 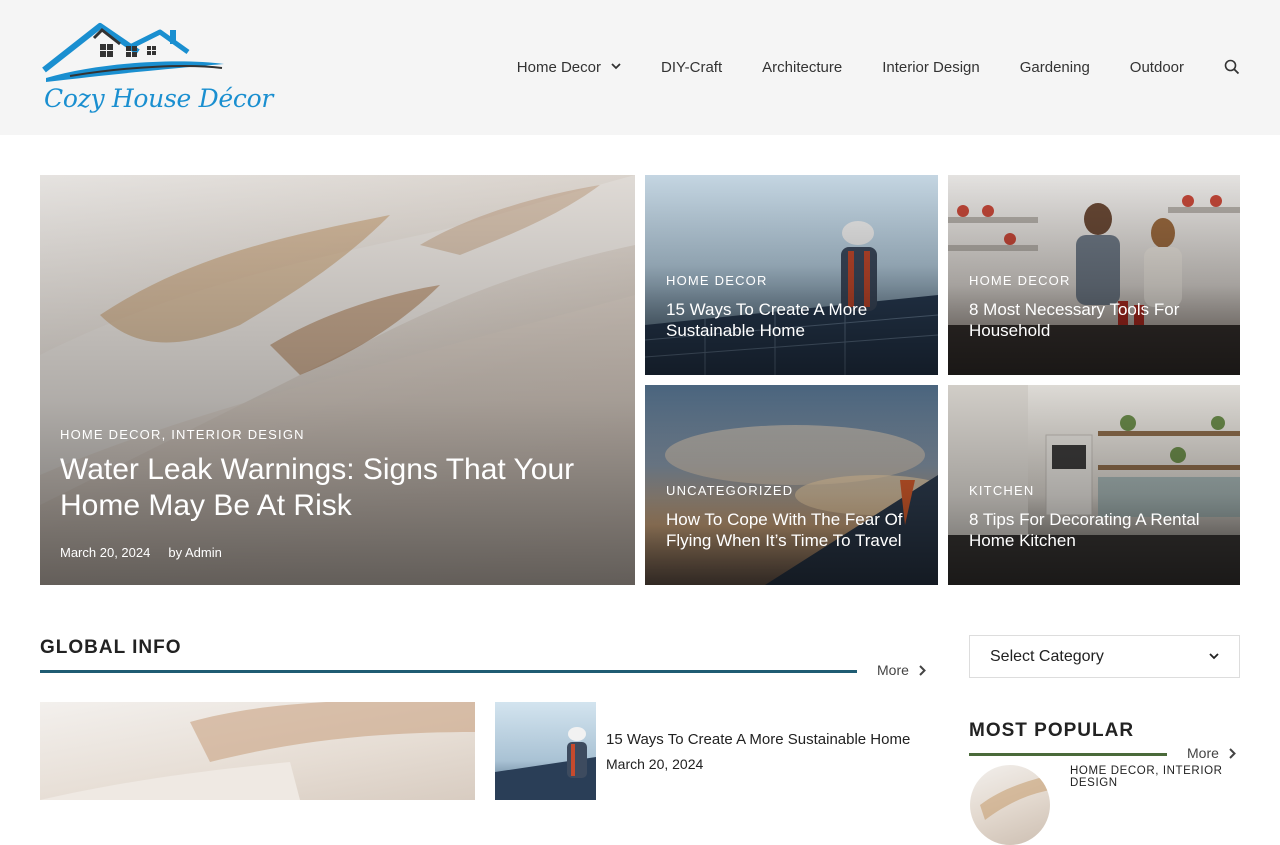 I want to click on search-icon, so click(x=1232, y=67).